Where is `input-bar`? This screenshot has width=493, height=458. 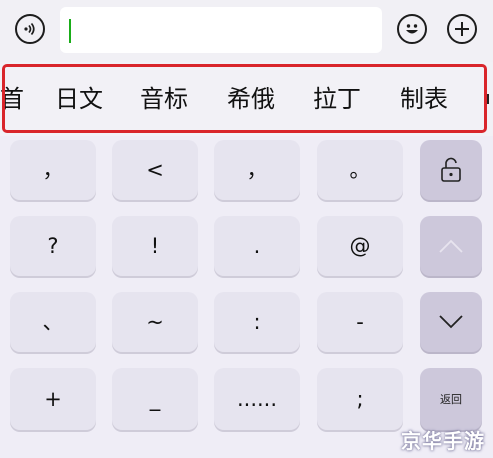 input-bar is located at coordinates (246, 31).